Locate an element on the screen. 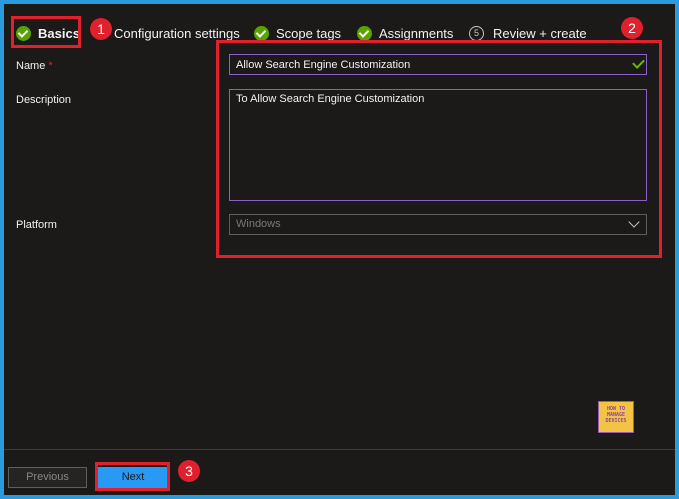 This screenshot has width=679, height=499. checkmark-icon is located at coordinates (638, 62).